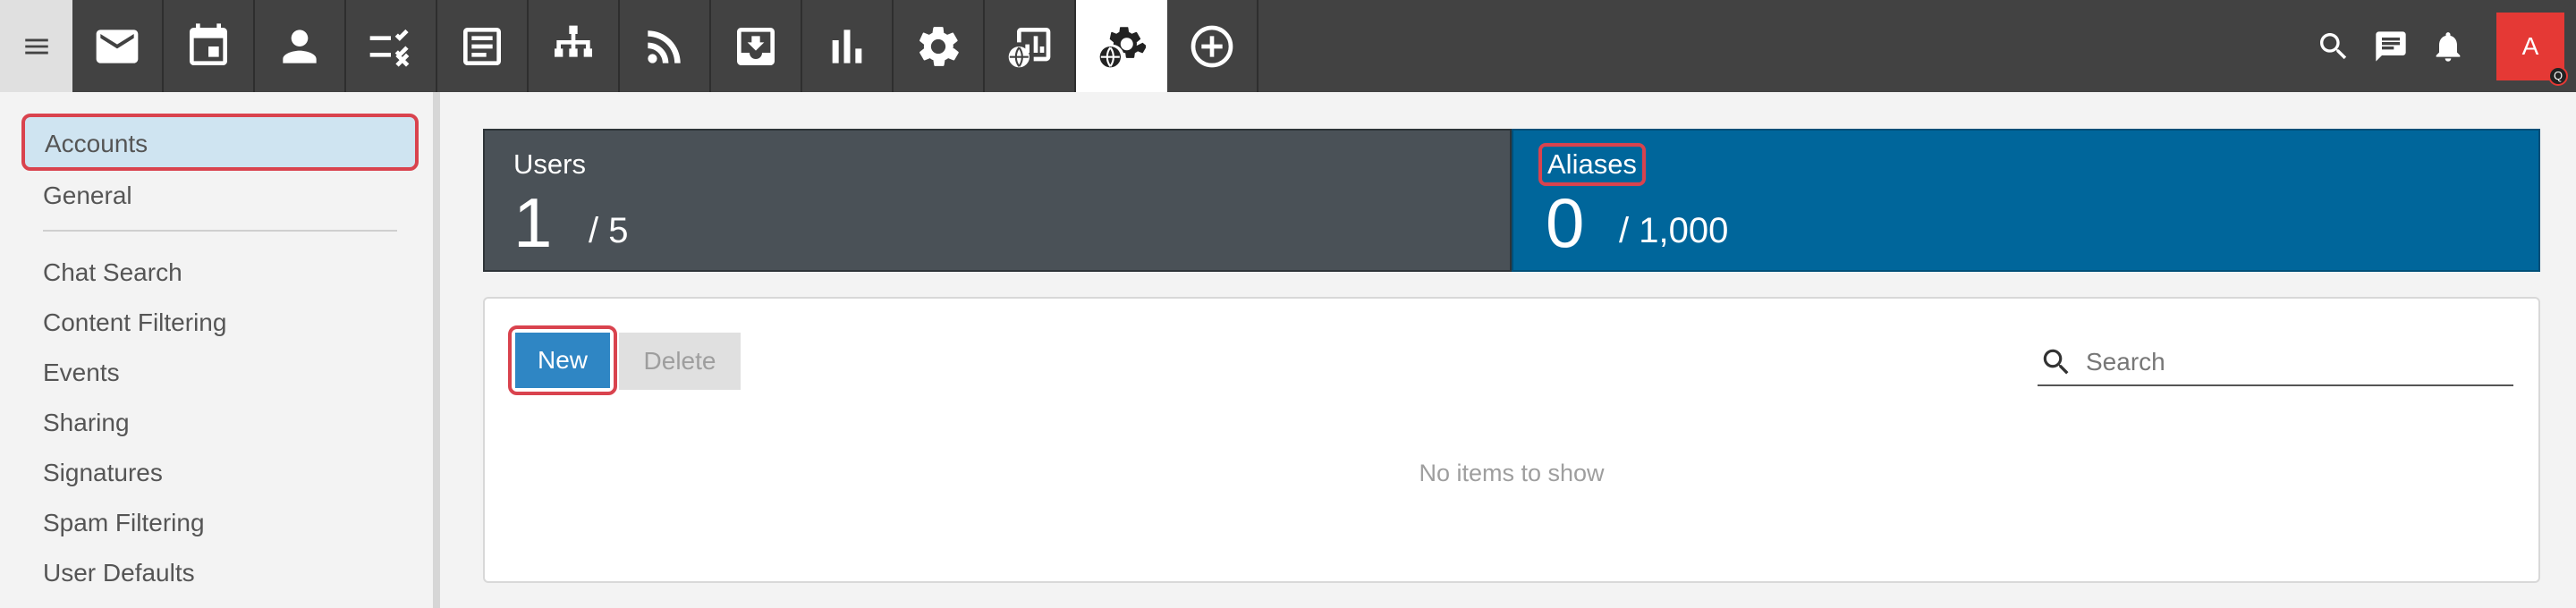  I want to click on settings-icon, so click(939, 46).